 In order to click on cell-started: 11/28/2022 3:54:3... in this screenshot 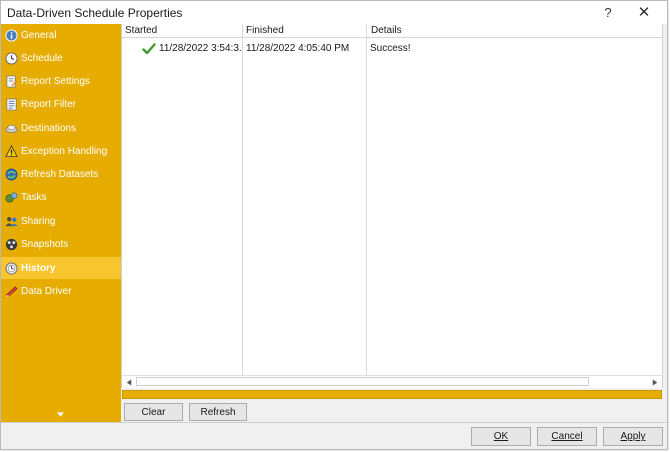, I will do `click(200, 48)`.